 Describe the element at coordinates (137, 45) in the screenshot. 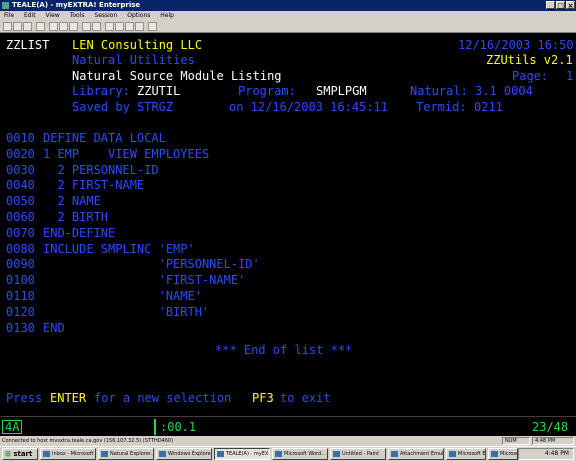

I see `company-name: LEN Consulting LLC` at that location.